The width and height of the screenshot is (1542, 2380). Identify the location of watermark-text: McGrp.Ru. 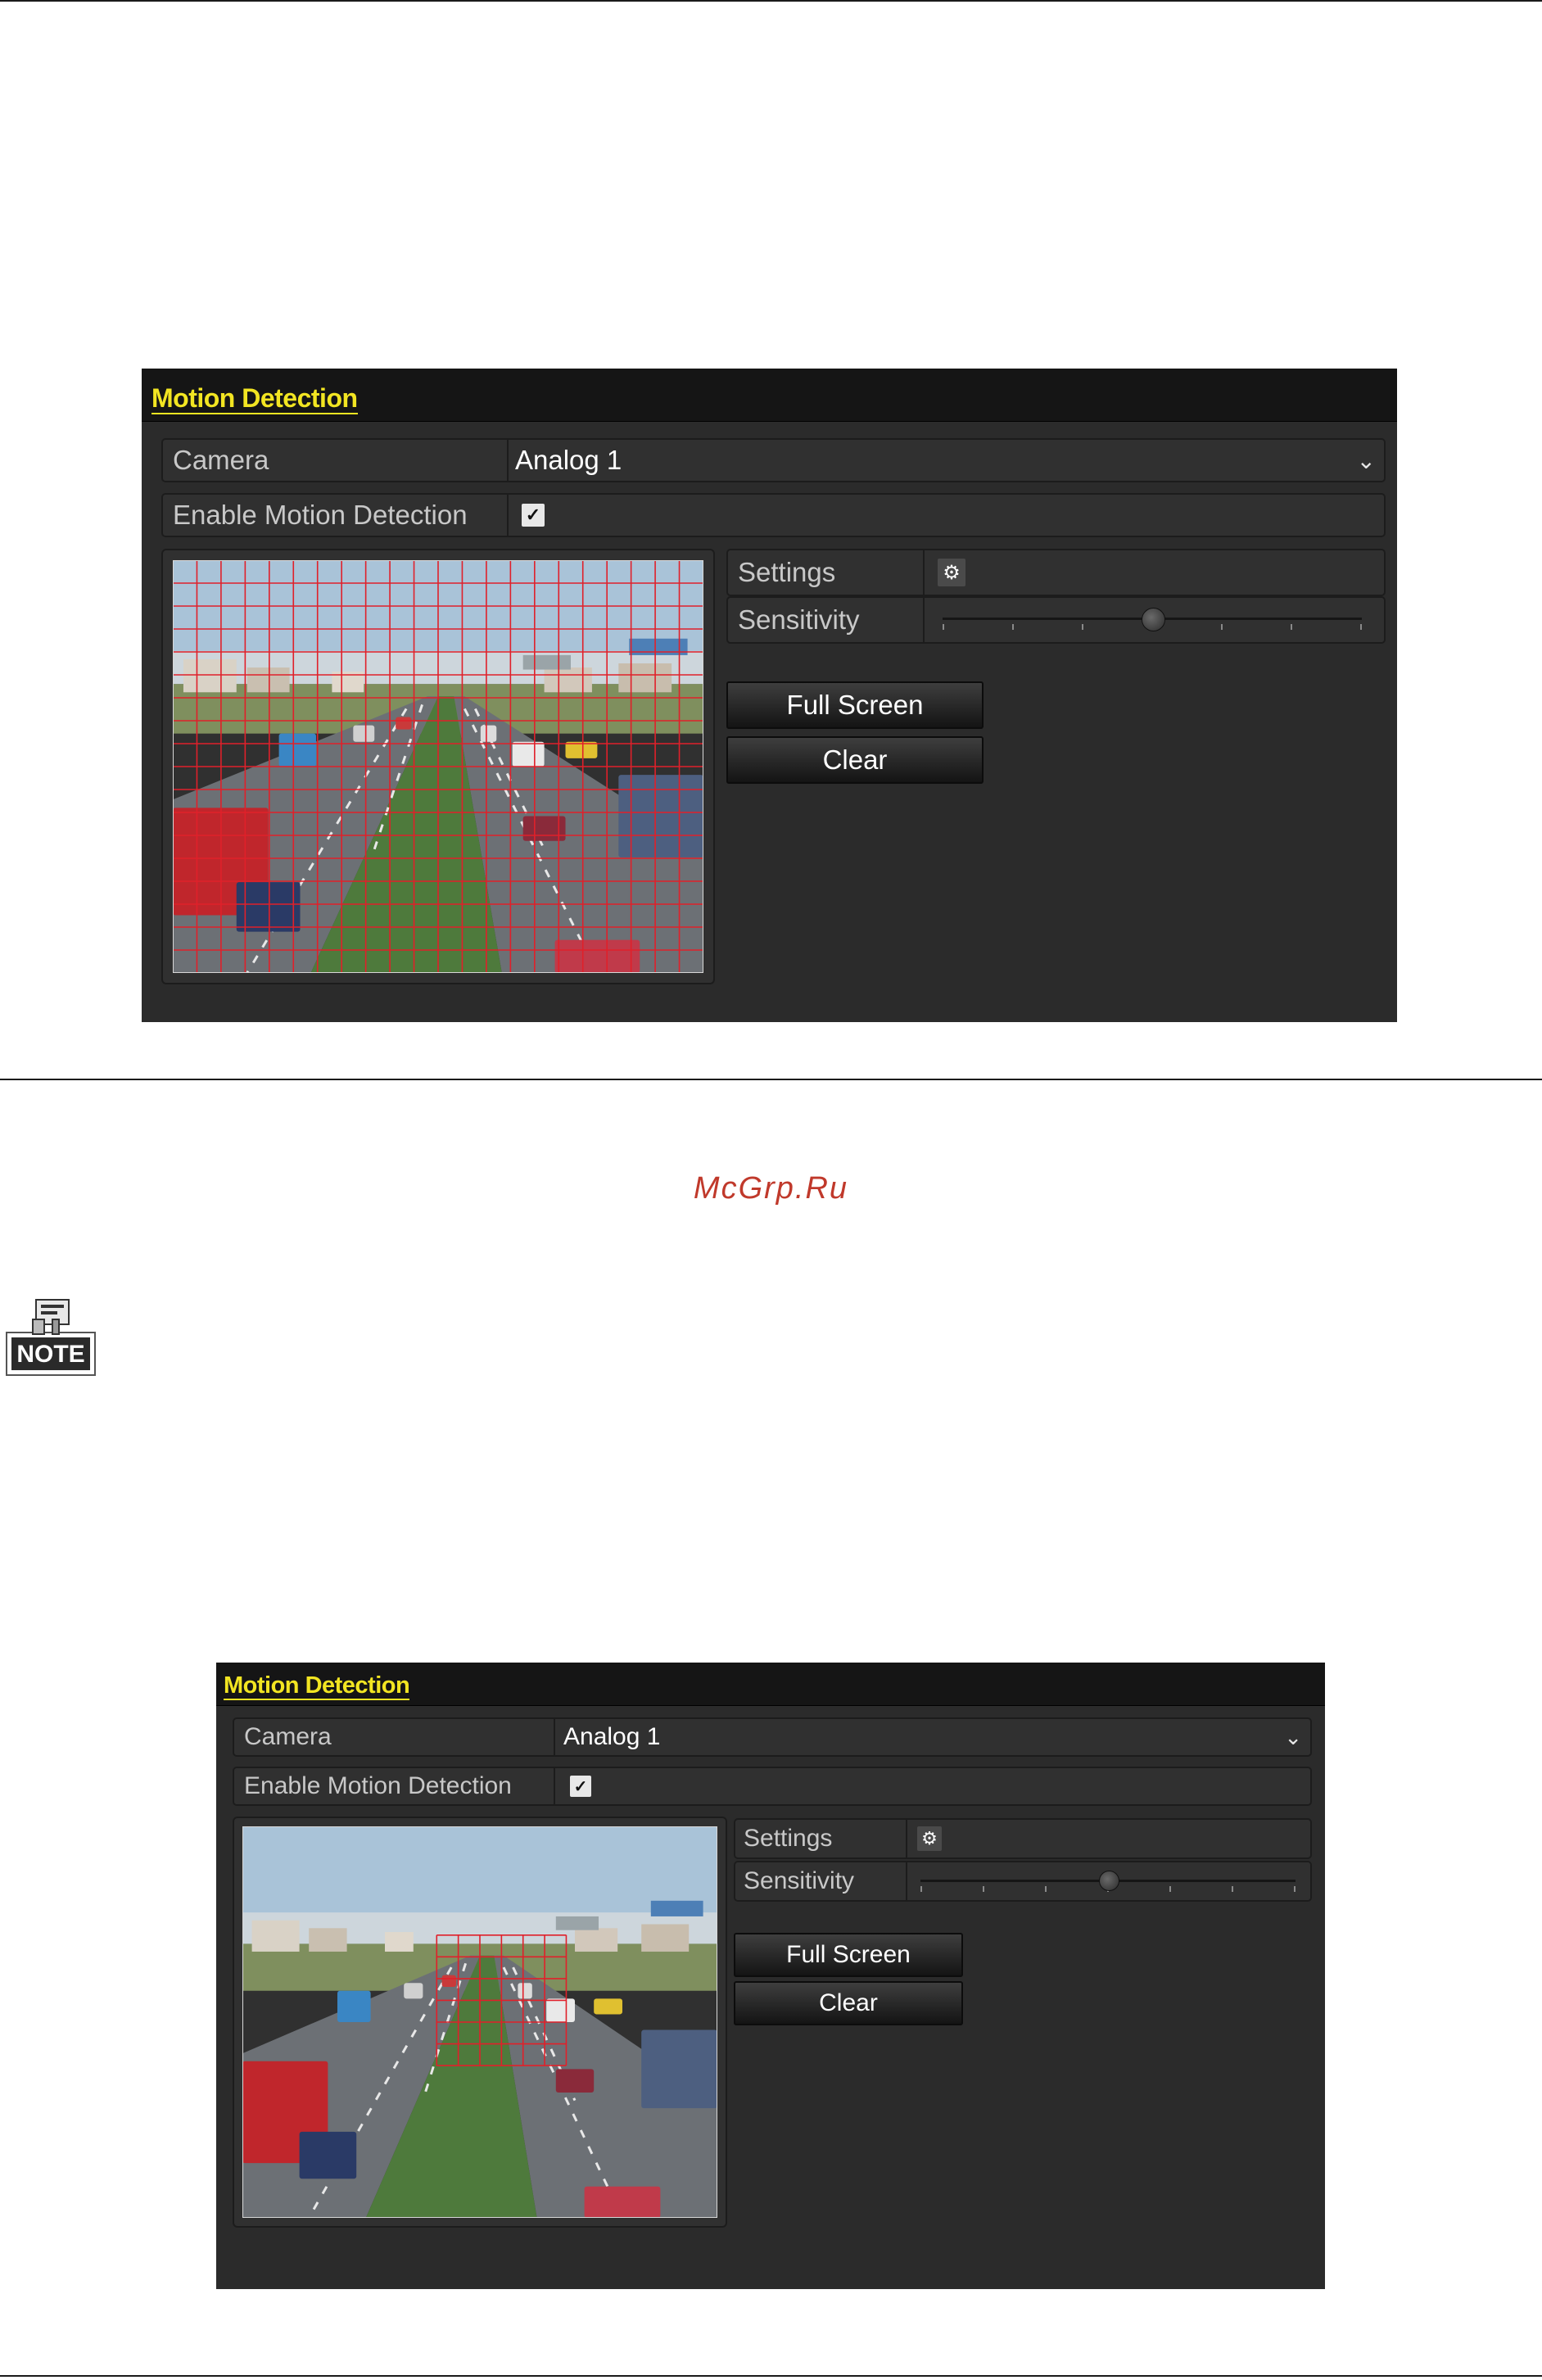
(771, 1188).